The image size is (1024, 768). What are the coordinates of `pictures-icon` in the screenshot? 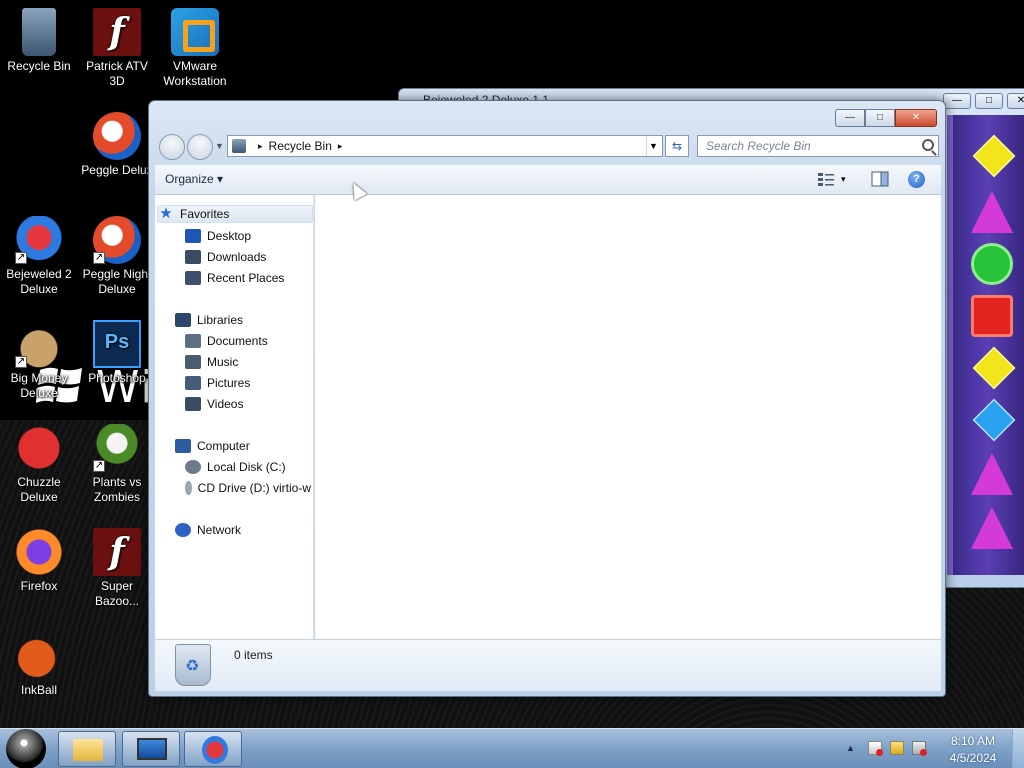 It's located at (193, 383).